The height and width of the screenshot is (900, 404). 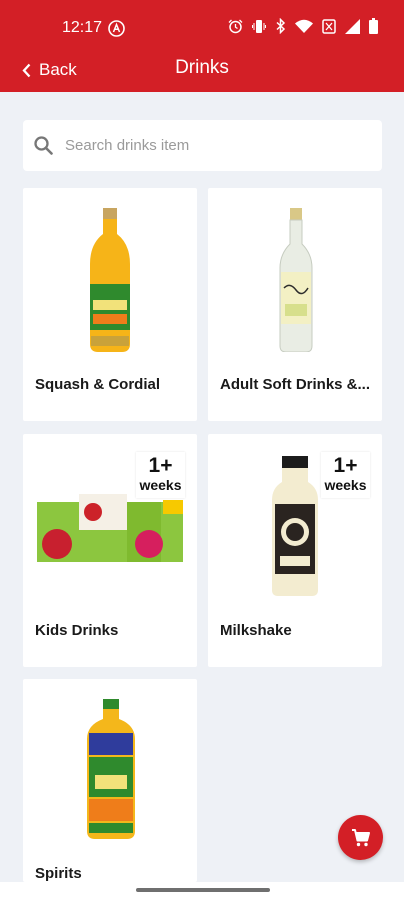 What do you see at coordinates (295, 526) in the screenshot?
I see `milkshake-bottle-image` at bounding box center [295, 526].